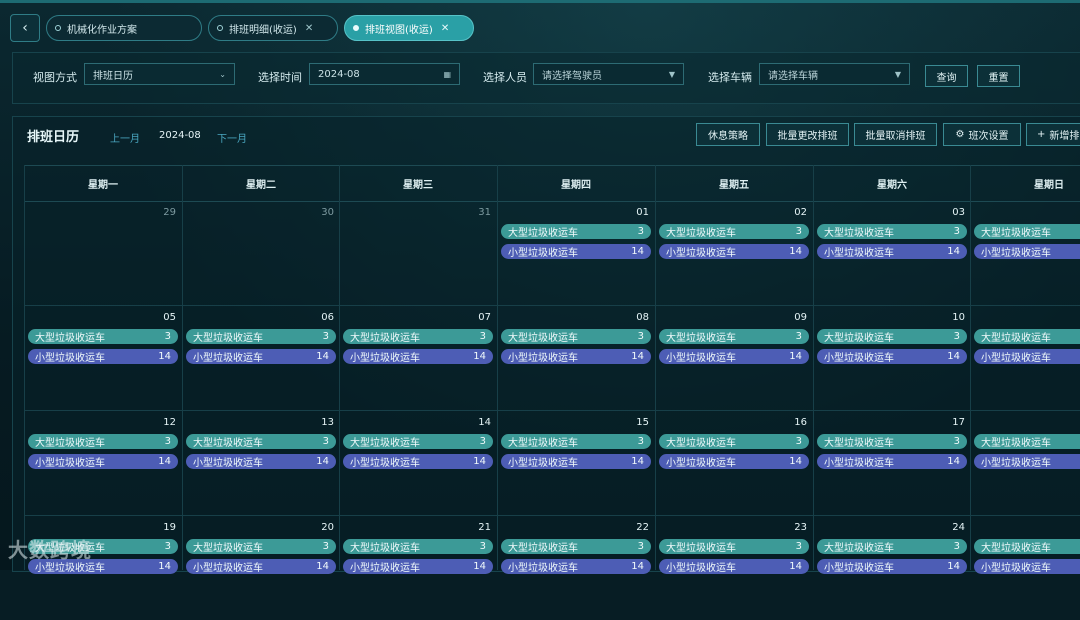 This screenshot has width=1080, height=620. I want to click on day-cell: 20 大型垃圾收运车 3 小型垃圾收运车 14, so click(261, 567).